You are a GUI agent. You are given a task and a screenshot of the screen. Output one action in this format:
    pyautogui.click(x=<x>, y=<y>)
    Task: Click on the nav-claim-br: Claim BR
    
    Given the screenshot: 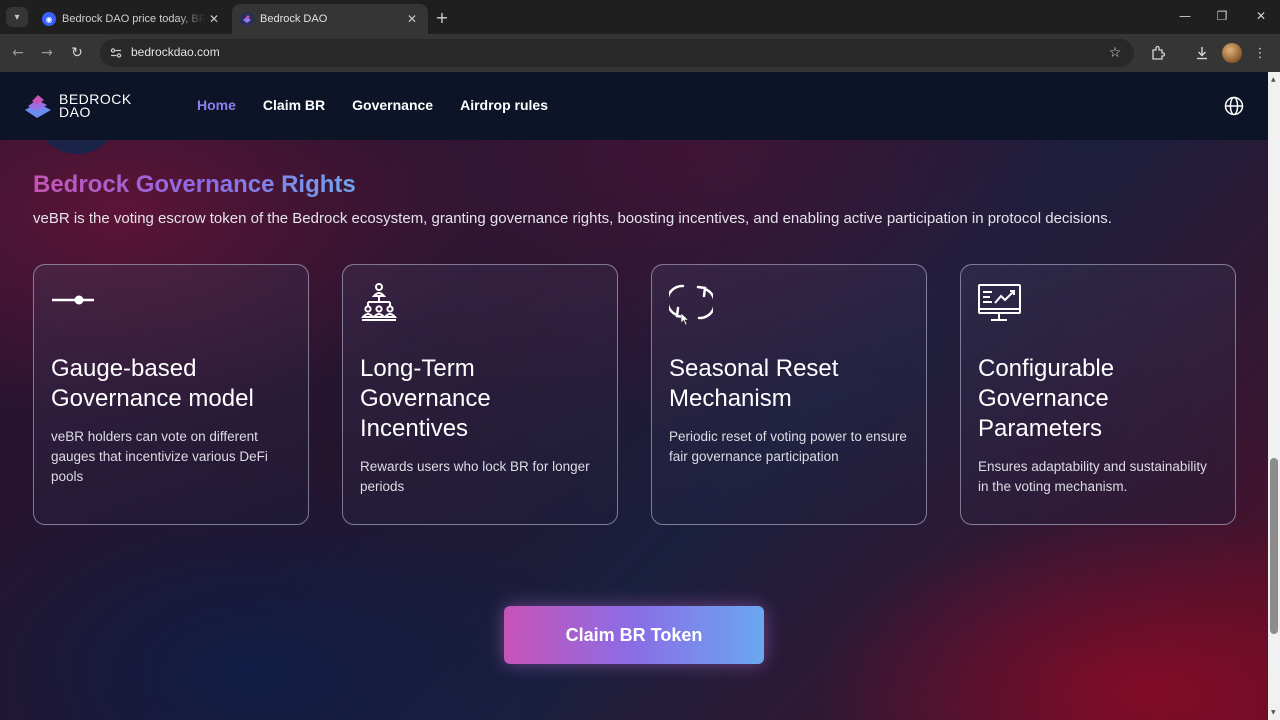 What is the action you would take?
    pyautogui.click(x=294, y=105)
    